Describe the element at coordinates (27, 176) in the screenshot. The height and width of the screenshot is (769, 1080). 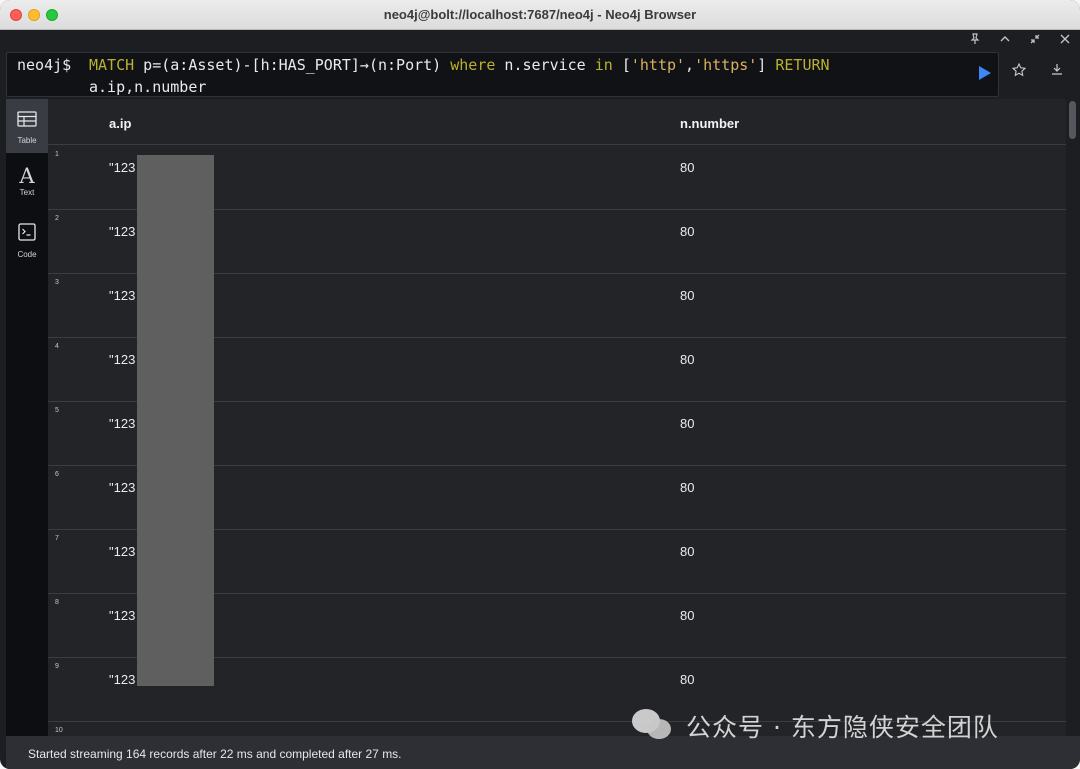
I see `text-icon: A` at that location.